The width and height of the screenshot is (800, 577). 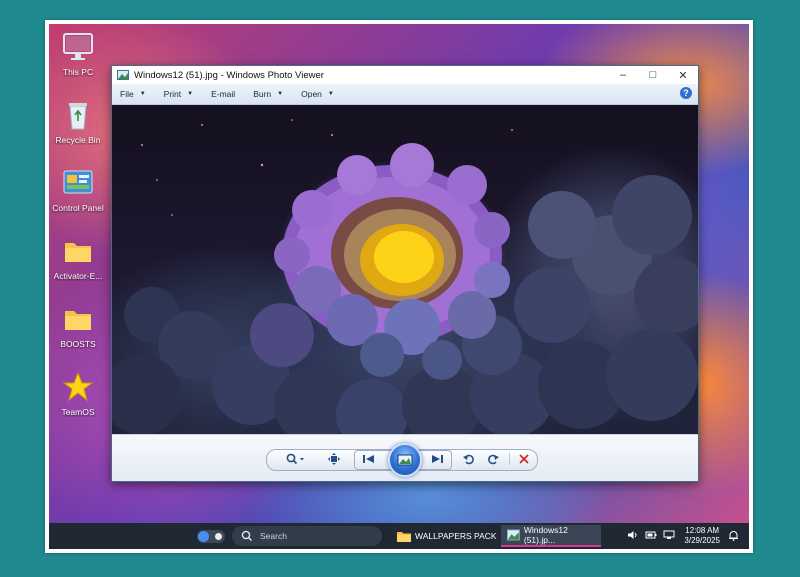 I want to click on clock-time: 12:08 AM, so click(x=702, y=530).